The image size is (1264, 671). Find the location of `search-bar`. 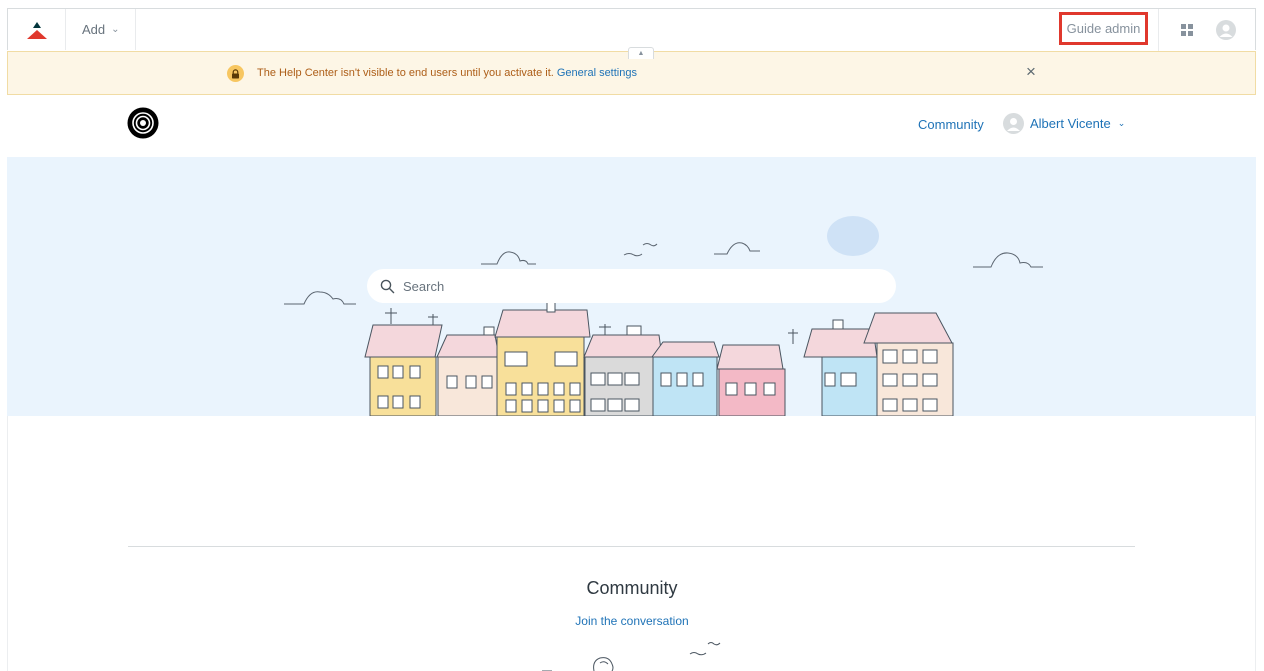

search-bar is located at coordinates (631, 286).